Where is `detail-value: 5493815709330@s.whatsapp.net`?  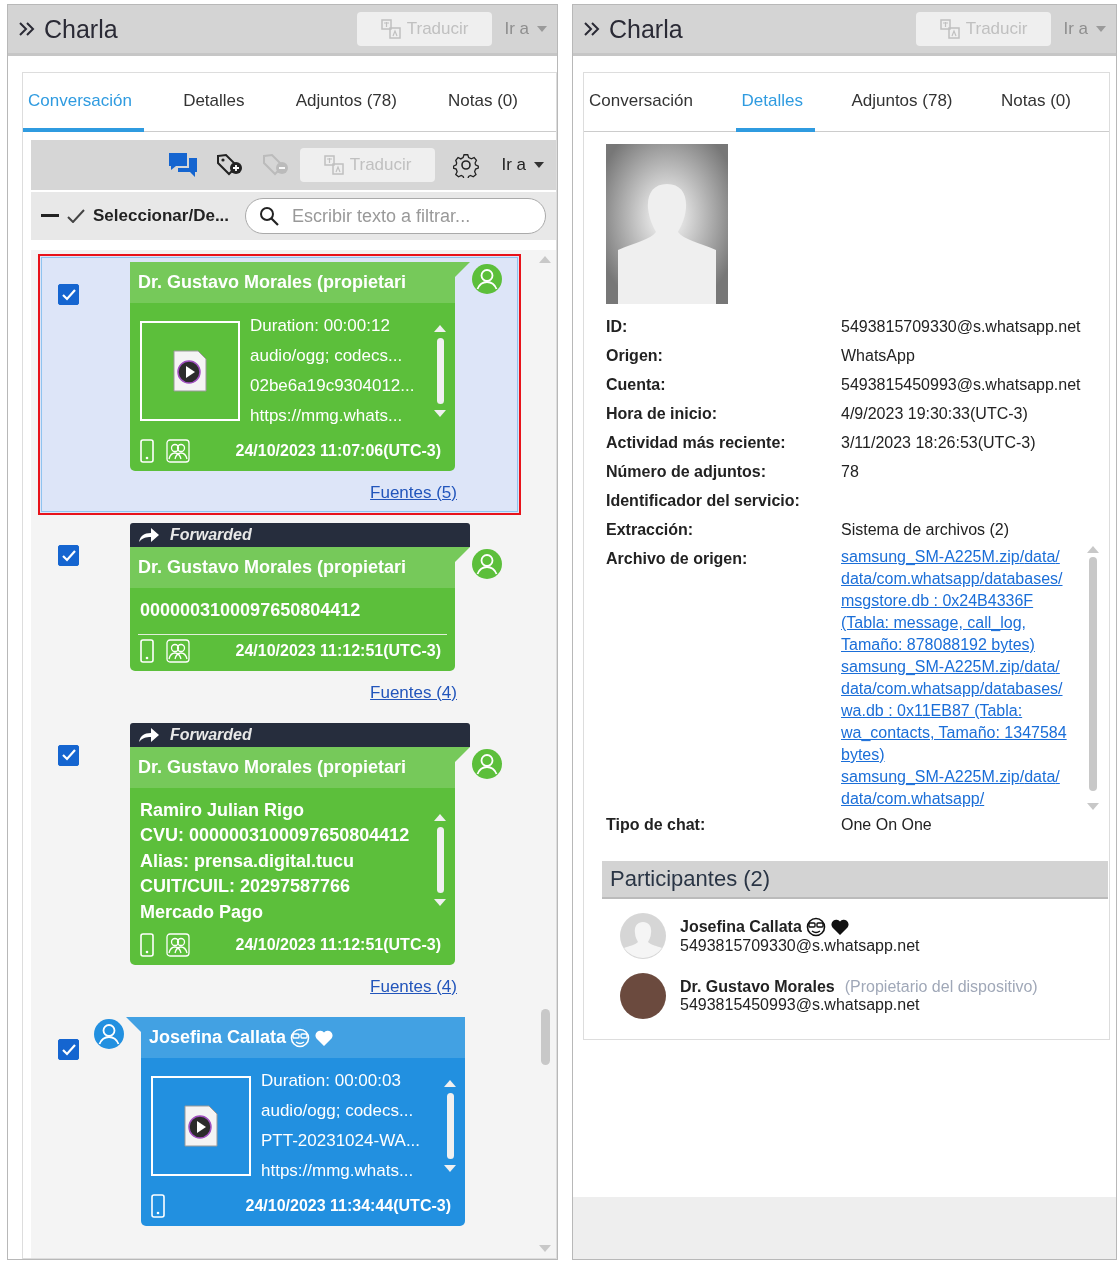 detail-value: 5493815709330@s.whatsapp.net is located at coordinates (961, 327).